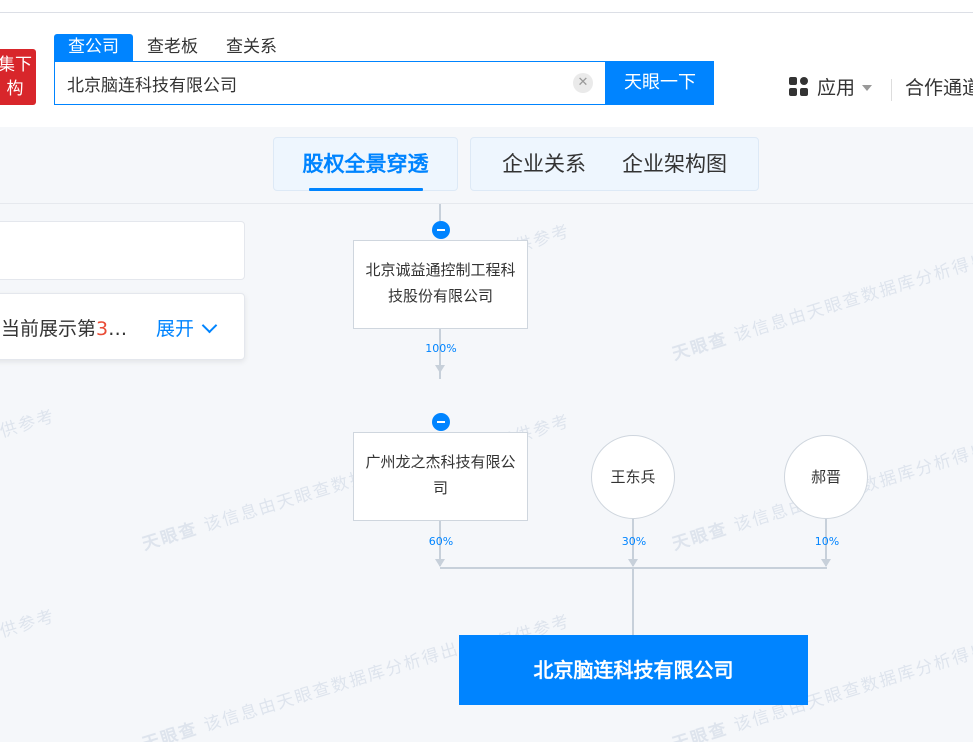  What do you see at coordinates (836, 88) in the screenshot?
I see `apps-label: 应用` at bounding box center [836, 88].